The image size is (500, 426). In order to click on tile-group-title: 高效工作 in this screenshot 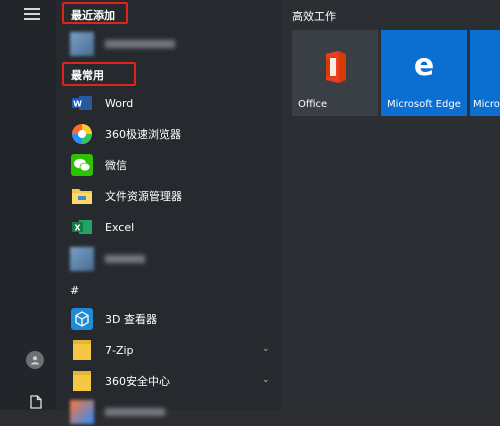, I will do `click(314, 16)`.